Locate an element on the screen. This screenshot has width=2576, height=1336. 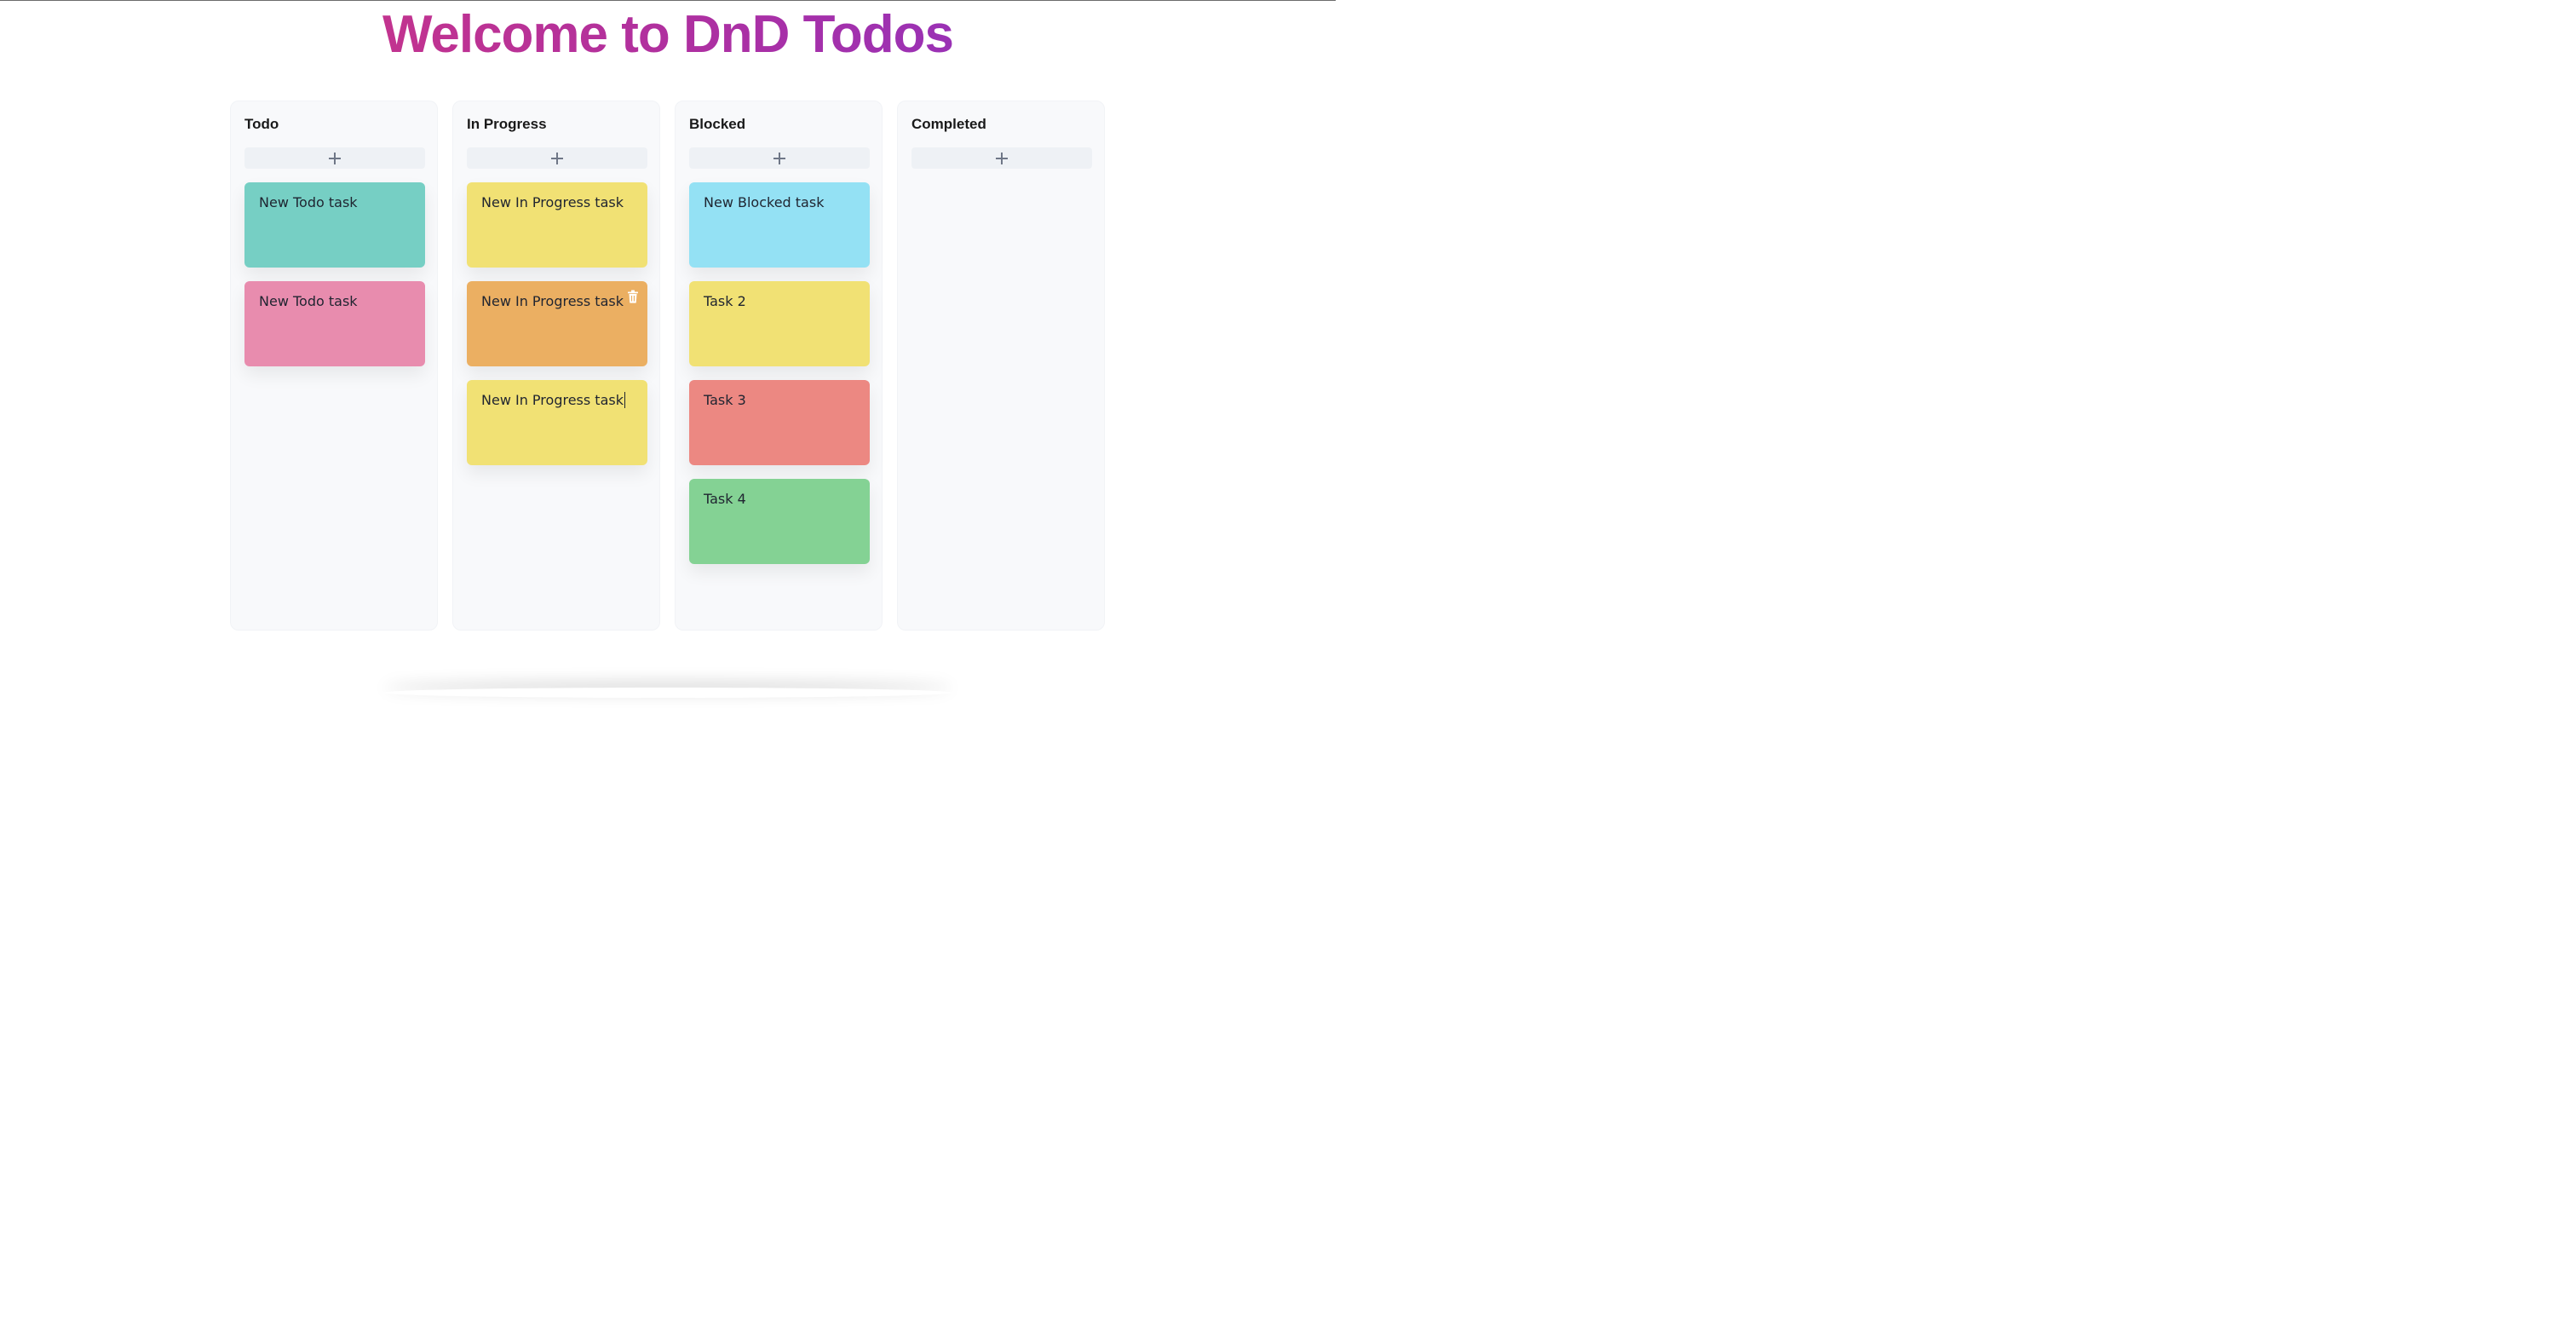
page-title: Welcome to DnD Todos is located at coordinates (668, 35).